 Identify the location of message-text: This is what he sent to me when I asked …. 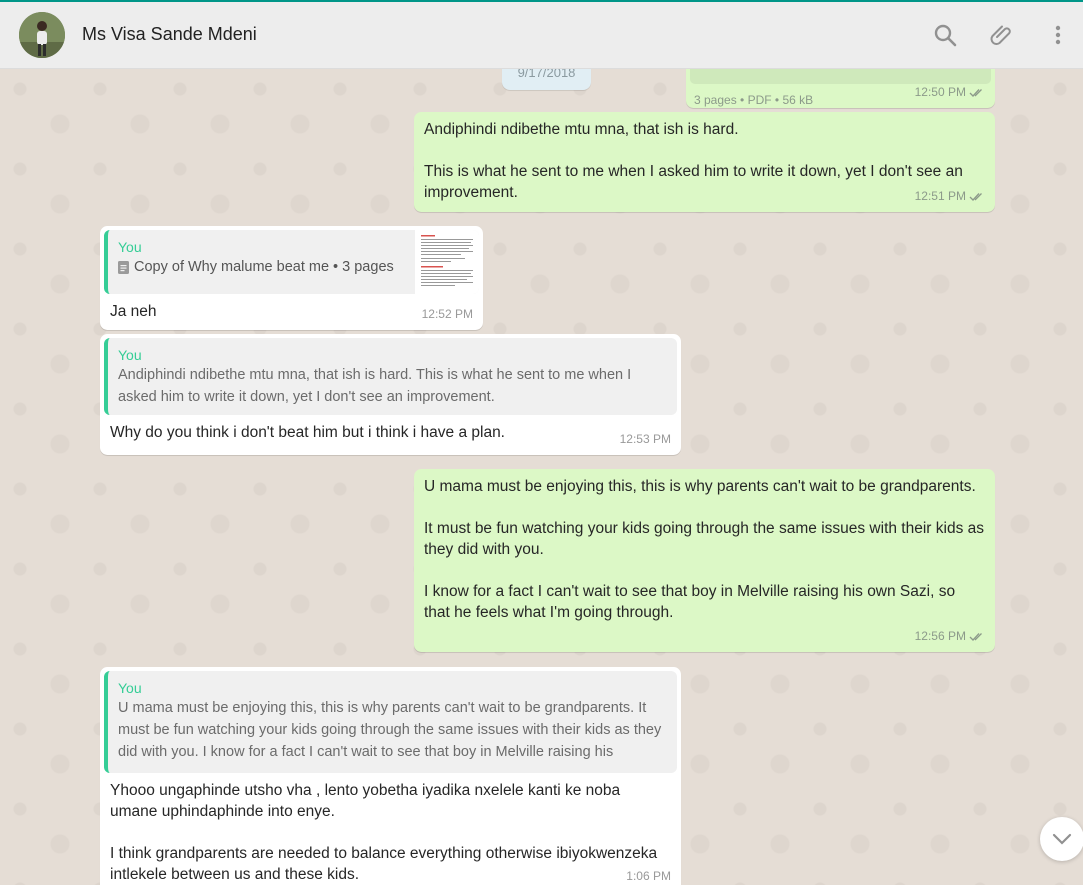
(693, 182).